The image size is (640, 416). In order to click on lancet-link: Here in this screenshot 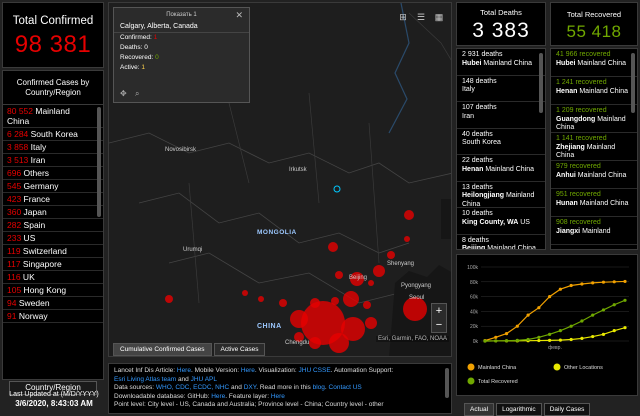, I will do `click(184, 370)`.